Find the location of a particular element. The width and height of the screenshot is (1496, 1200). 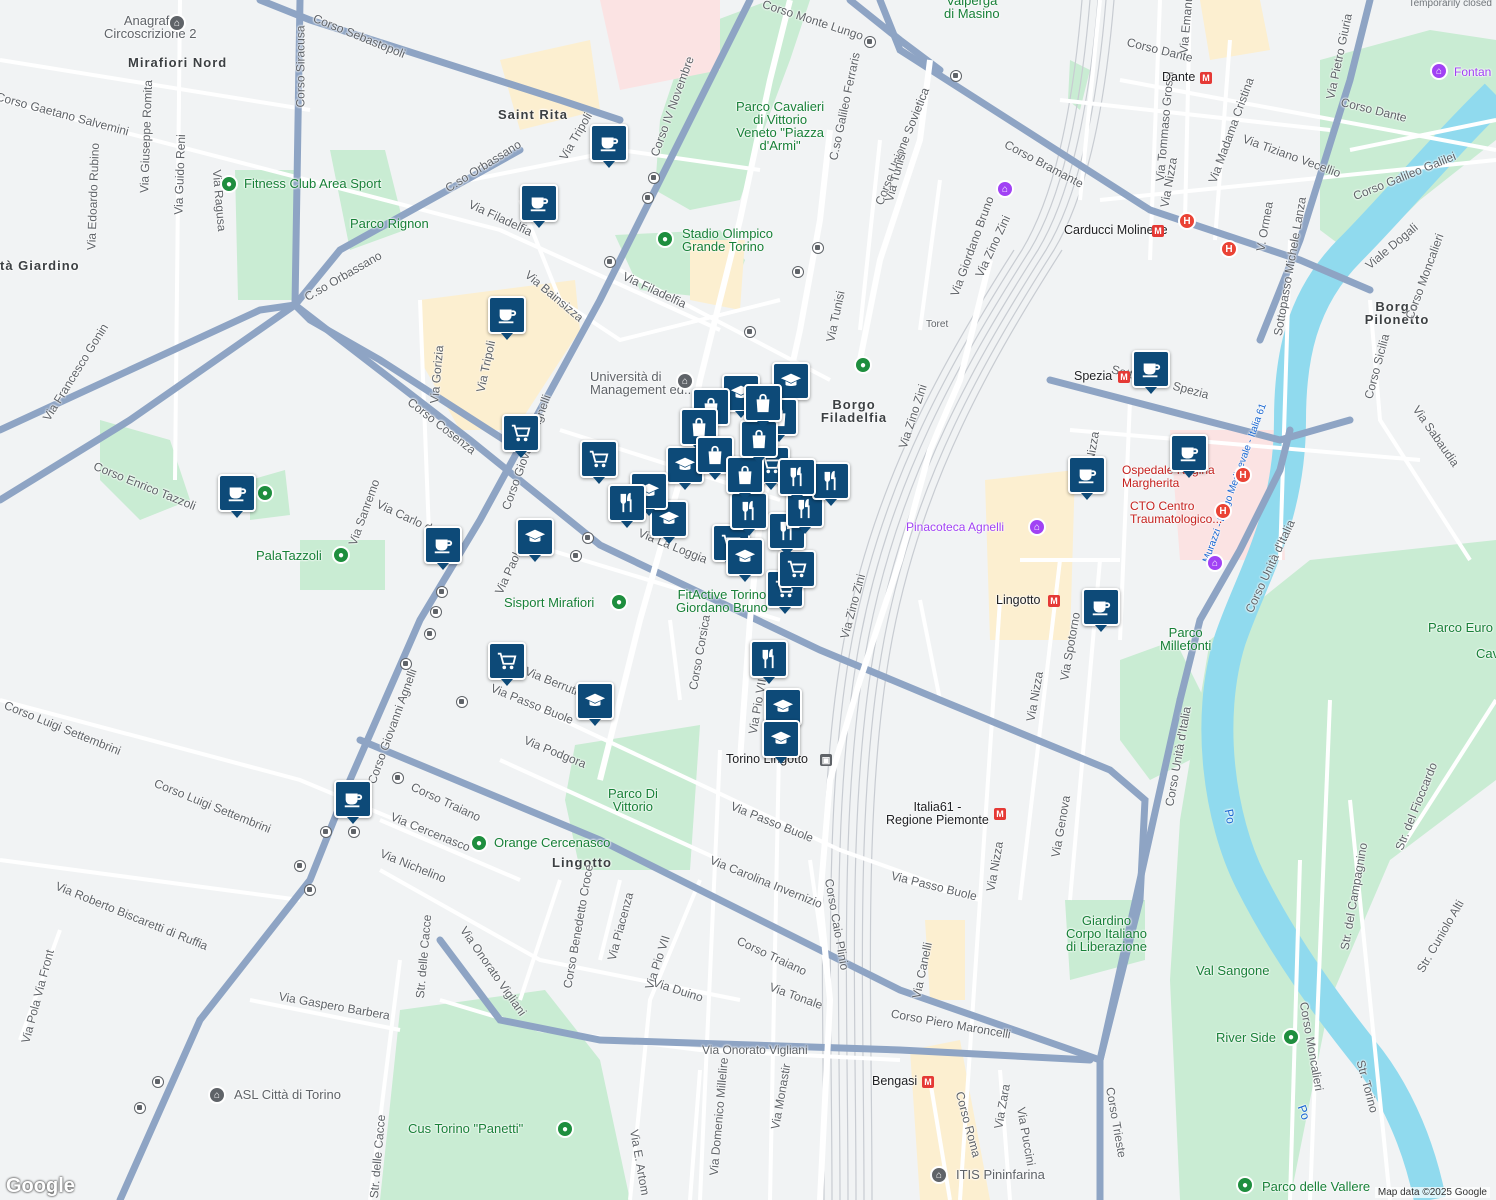

poi-label-parco-vittorio: Parco Di Vittorio is located at coordinates (633, 800).